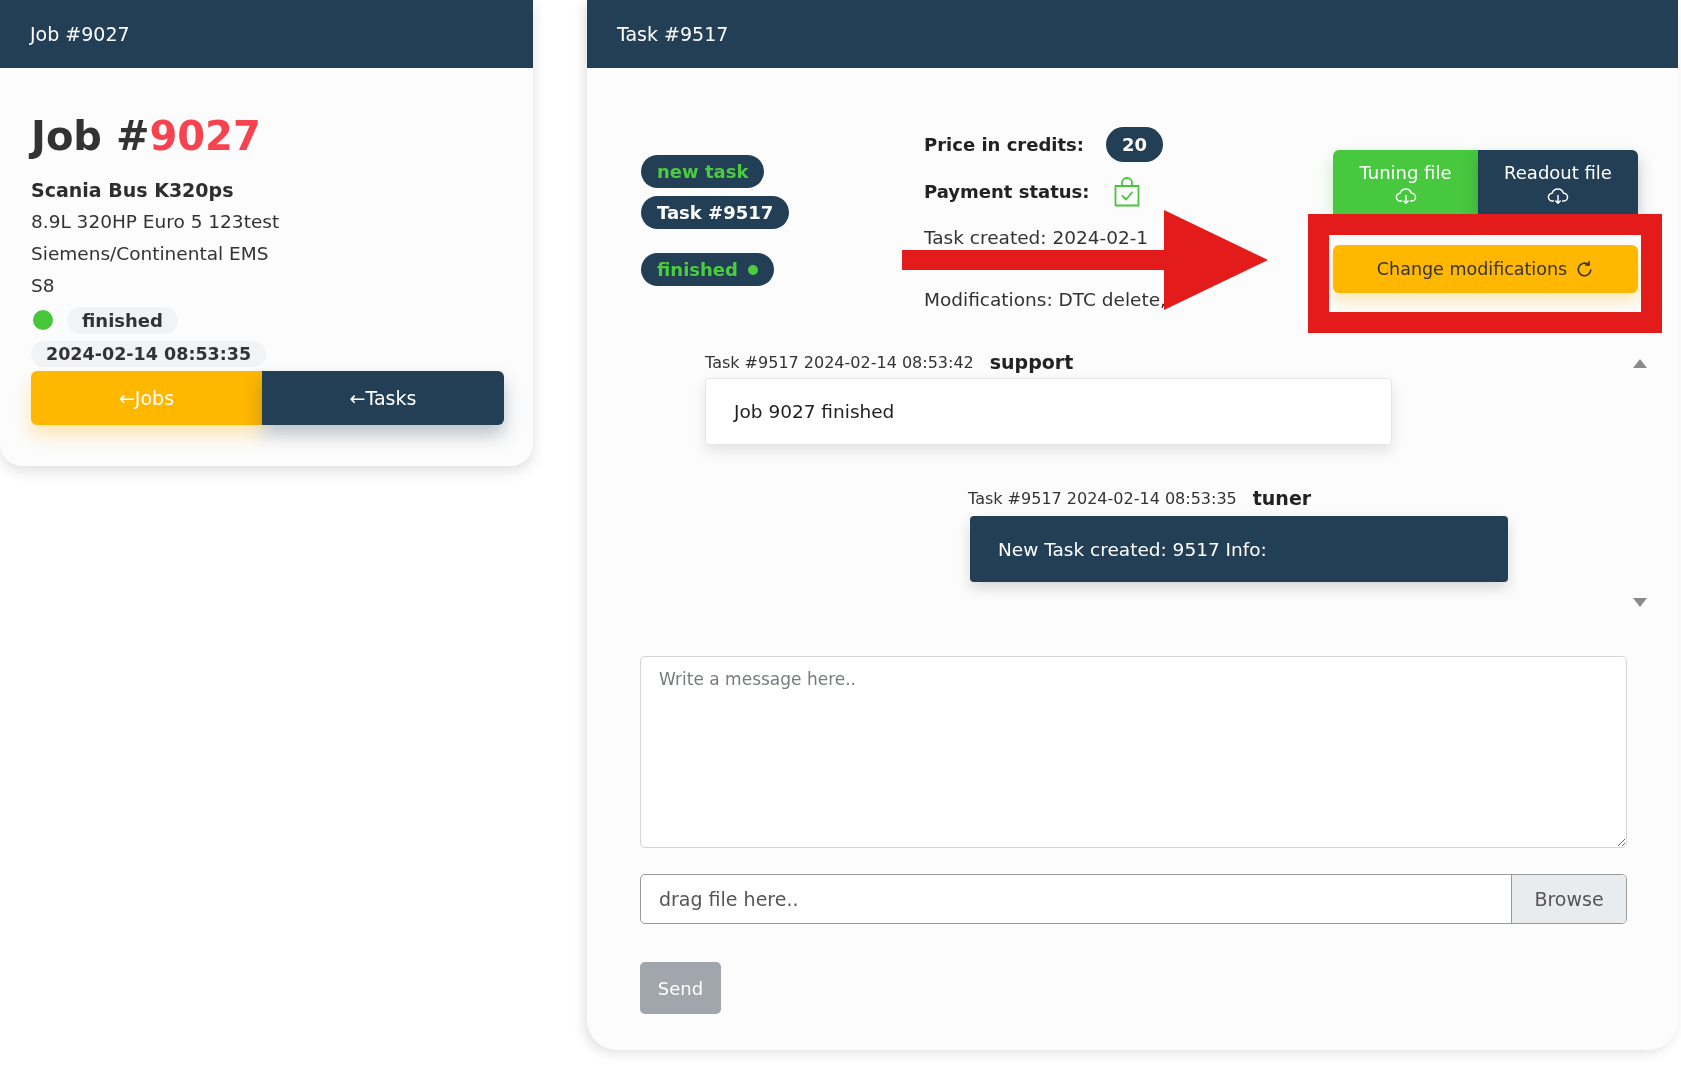  Describe the element at coordinates (1045, 300) in the screenshot. I see `modifications-text: Modifications: DTC delete,` at that location.